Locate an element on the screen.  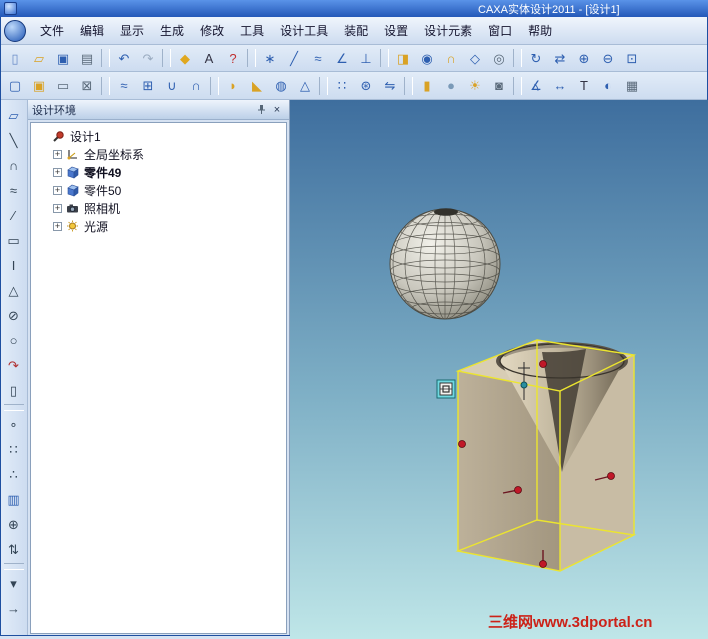
menu-assembly: 装配 is located at coordinates (356, 30).